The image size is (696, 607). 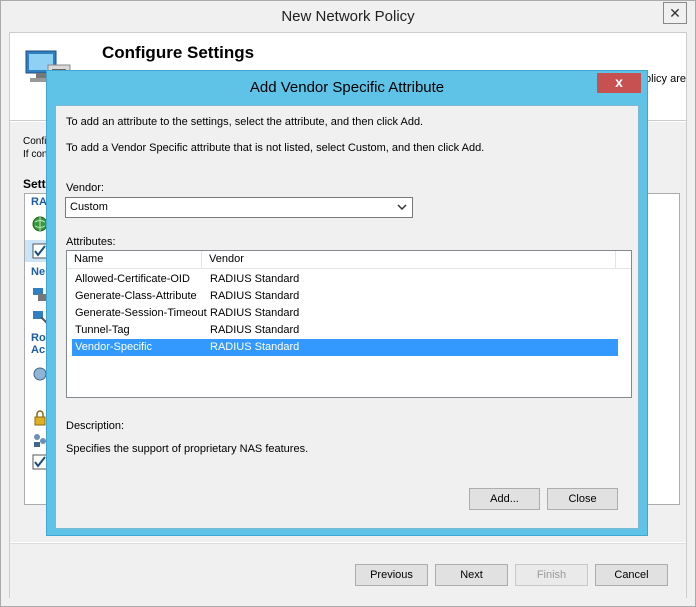 I want to click on body-text-line2: If con, so click(x=35, y=154).